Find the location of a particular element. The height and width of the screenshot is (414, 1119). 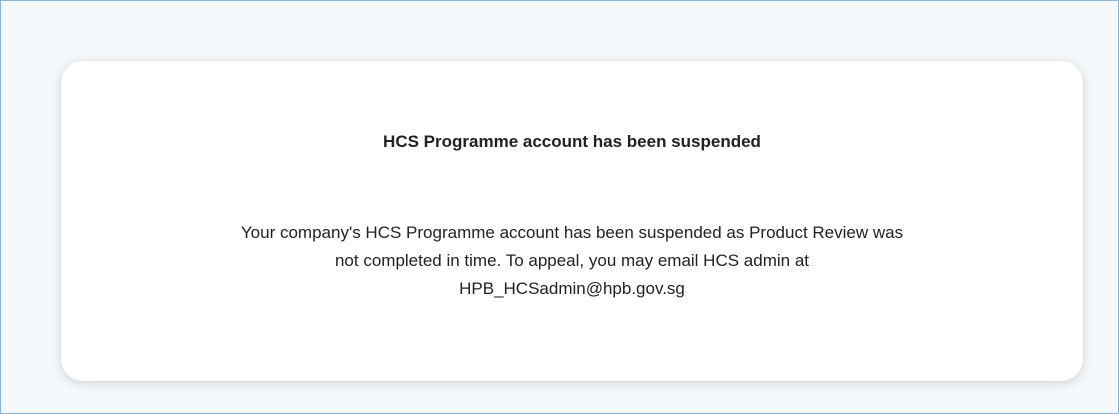

notice-title: HCS Programme account has been suspended is located at coordinates (572, 141).